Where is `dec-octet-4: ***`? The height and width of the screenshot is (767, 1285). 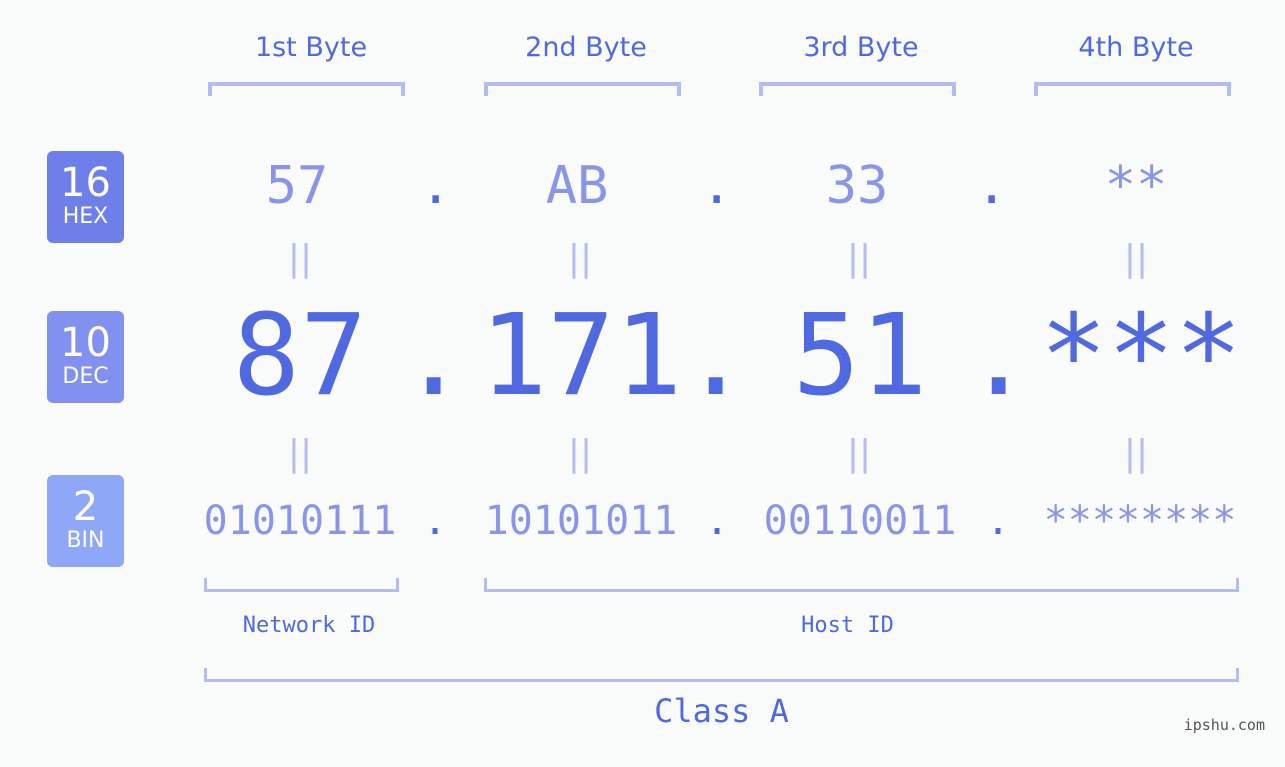 dec-octet-4: *** is located at coordinates (1141, 356).